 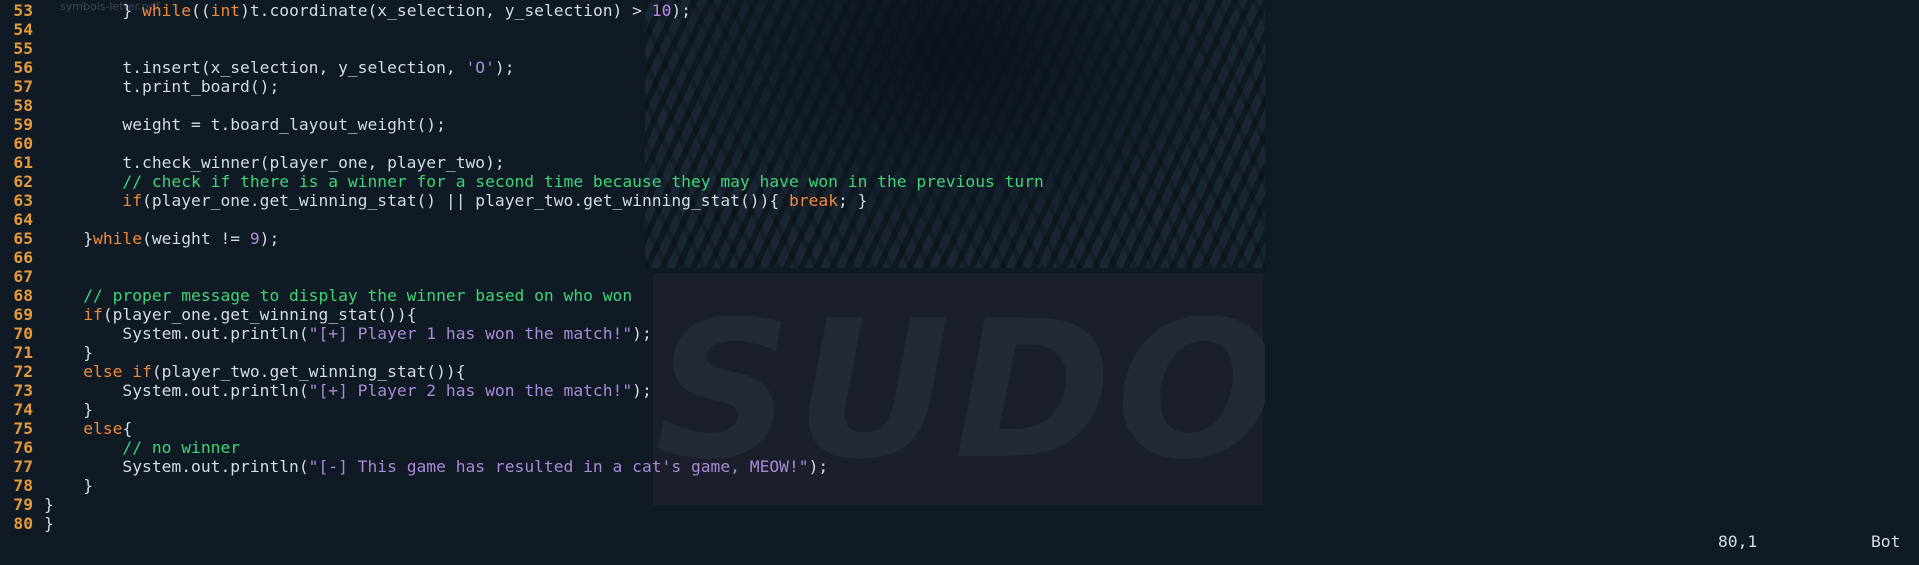 What do you see at coordinates (23, 428) in the screenshot?
I see `line-number: 75` at bounding box center [23, 428].